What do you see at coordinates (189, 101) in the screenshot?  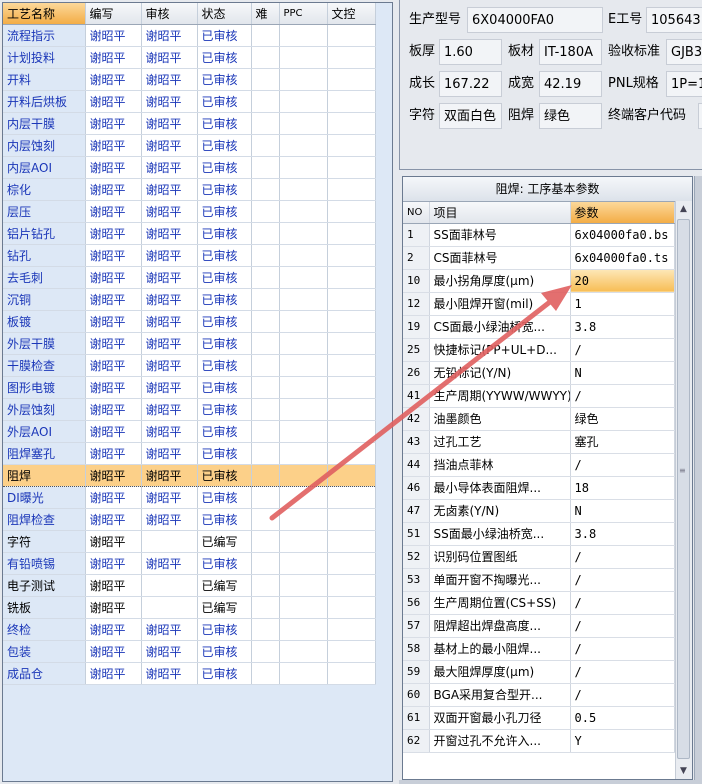 I see `process-row: 开料后烘板 谢昭平 谢昭平 已审核` at bounding box center [189, 101].